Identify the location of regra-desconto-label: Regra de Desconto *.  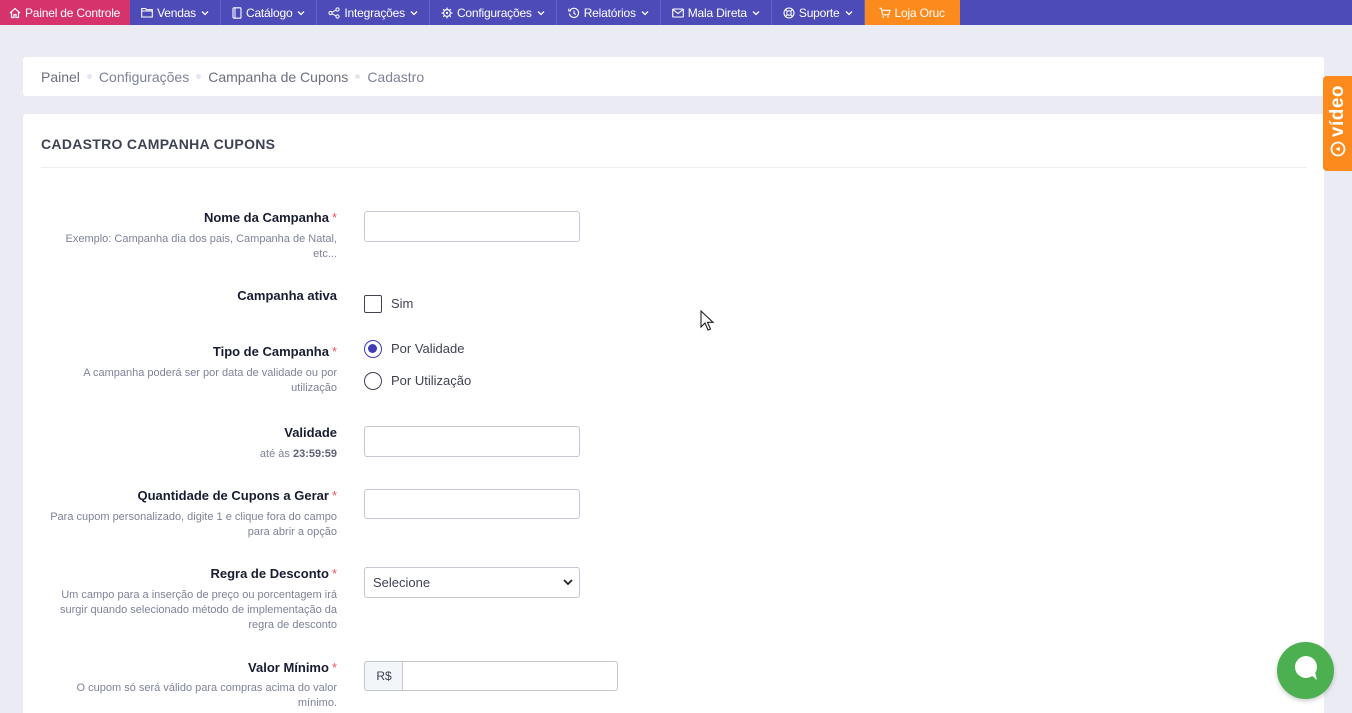
(273, 573).